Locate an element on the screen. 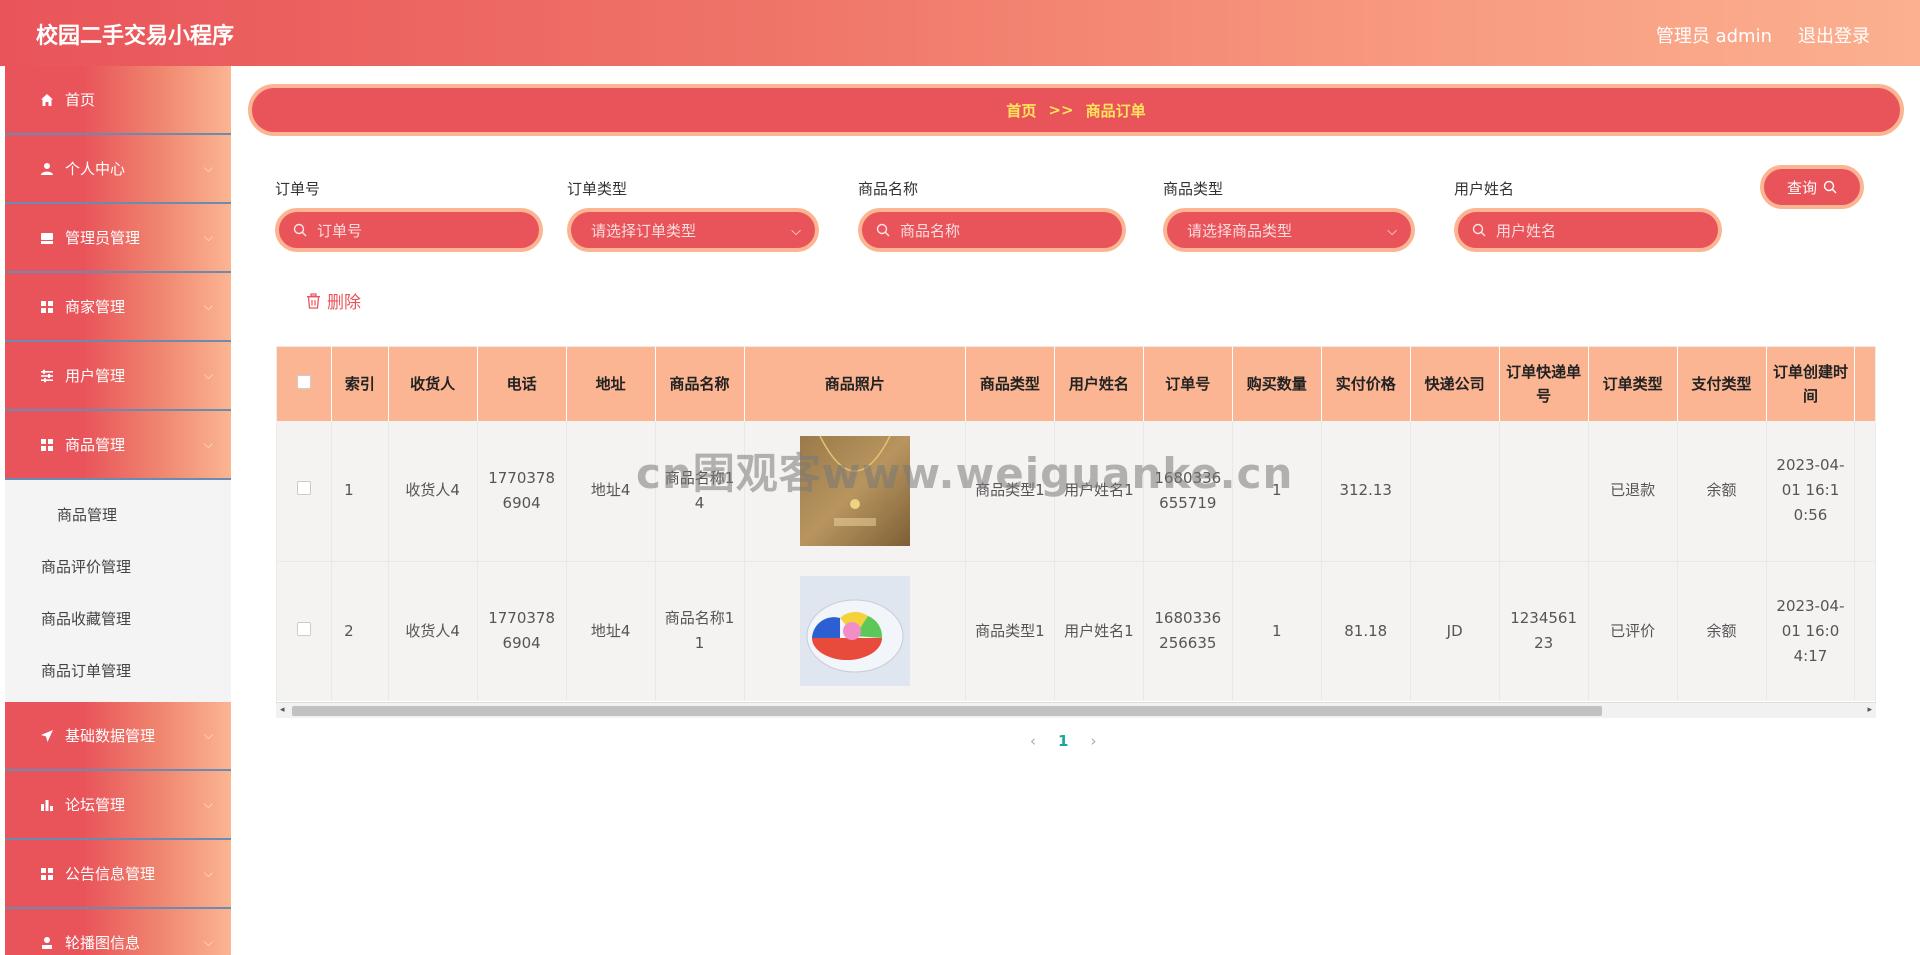  column-header: 订单类型 is located at coordinates (1633, 384).